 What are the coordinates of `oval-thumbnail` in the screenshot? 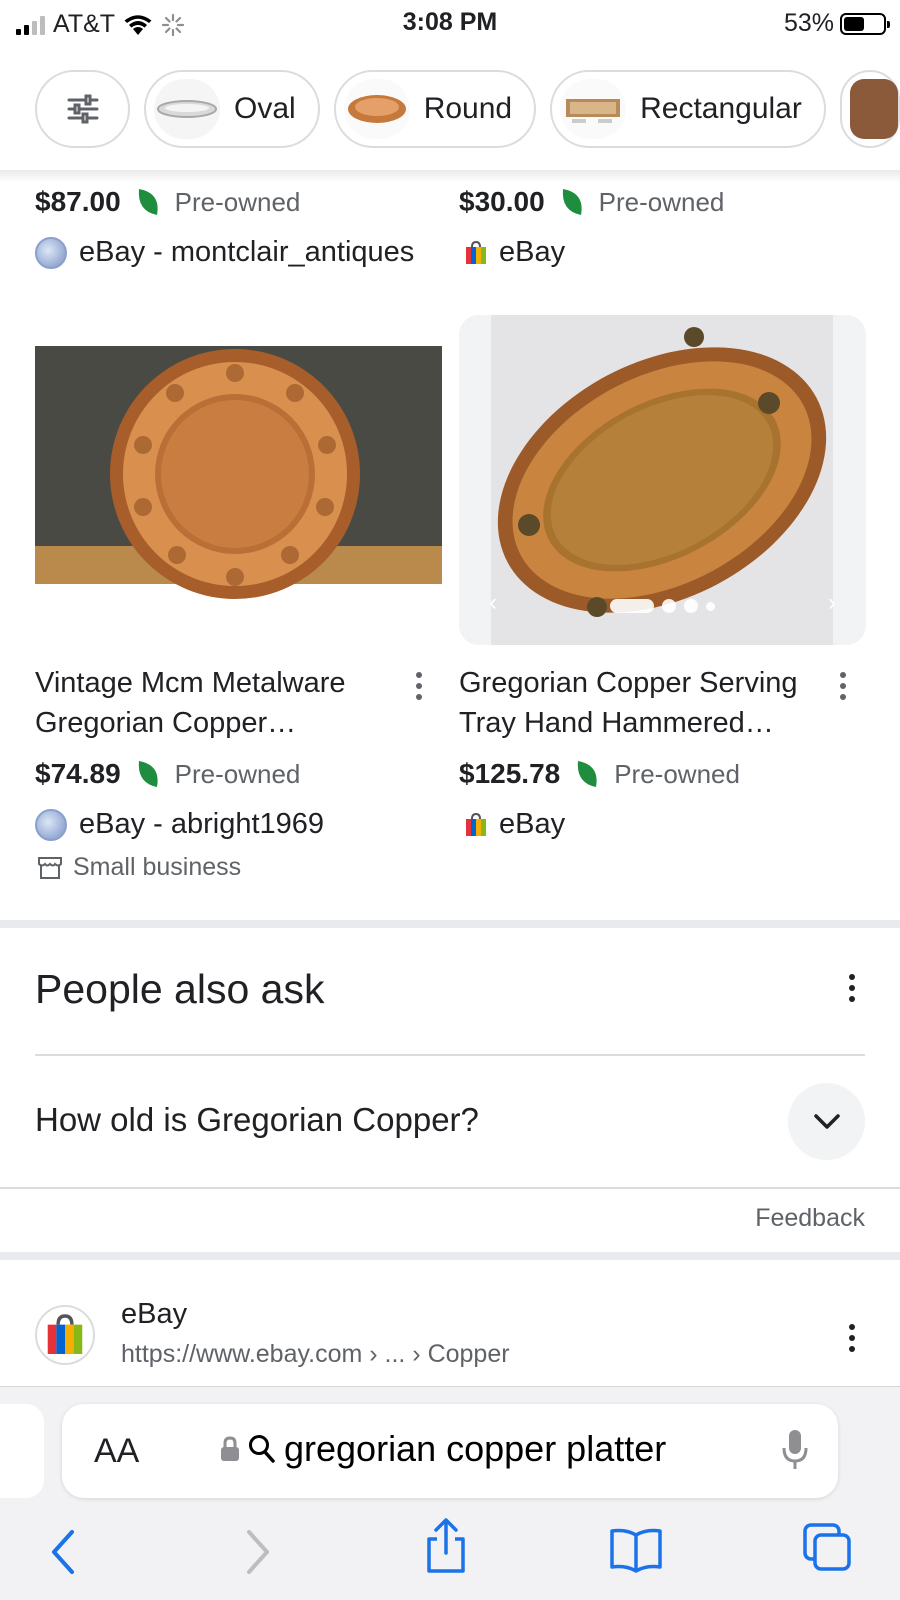 It's located at (187, 109).